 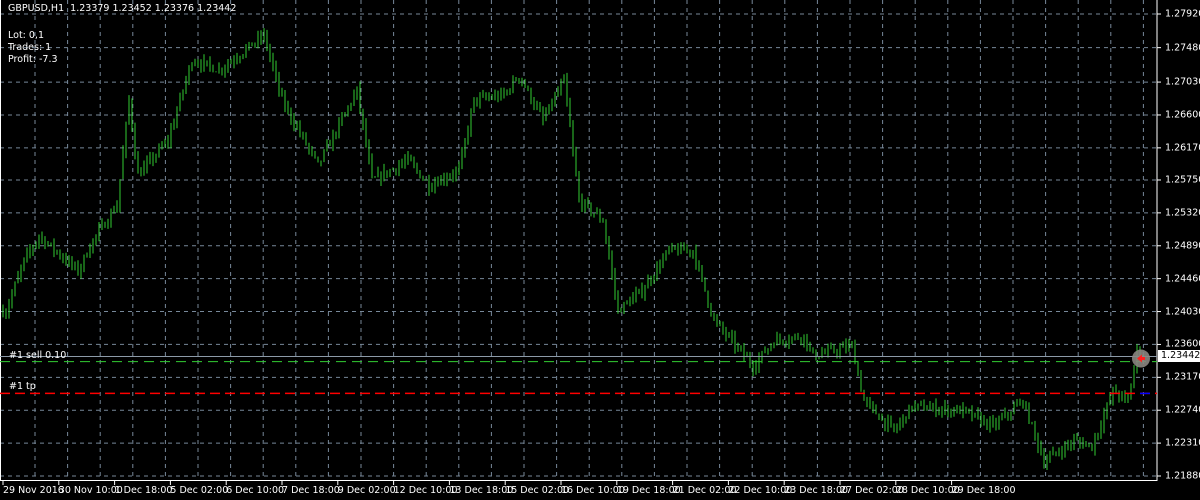 What do you see at coordinates (22, 386) in the screenshot?
I see `tp-label: #1 tp` at bounding box center [22, 386].